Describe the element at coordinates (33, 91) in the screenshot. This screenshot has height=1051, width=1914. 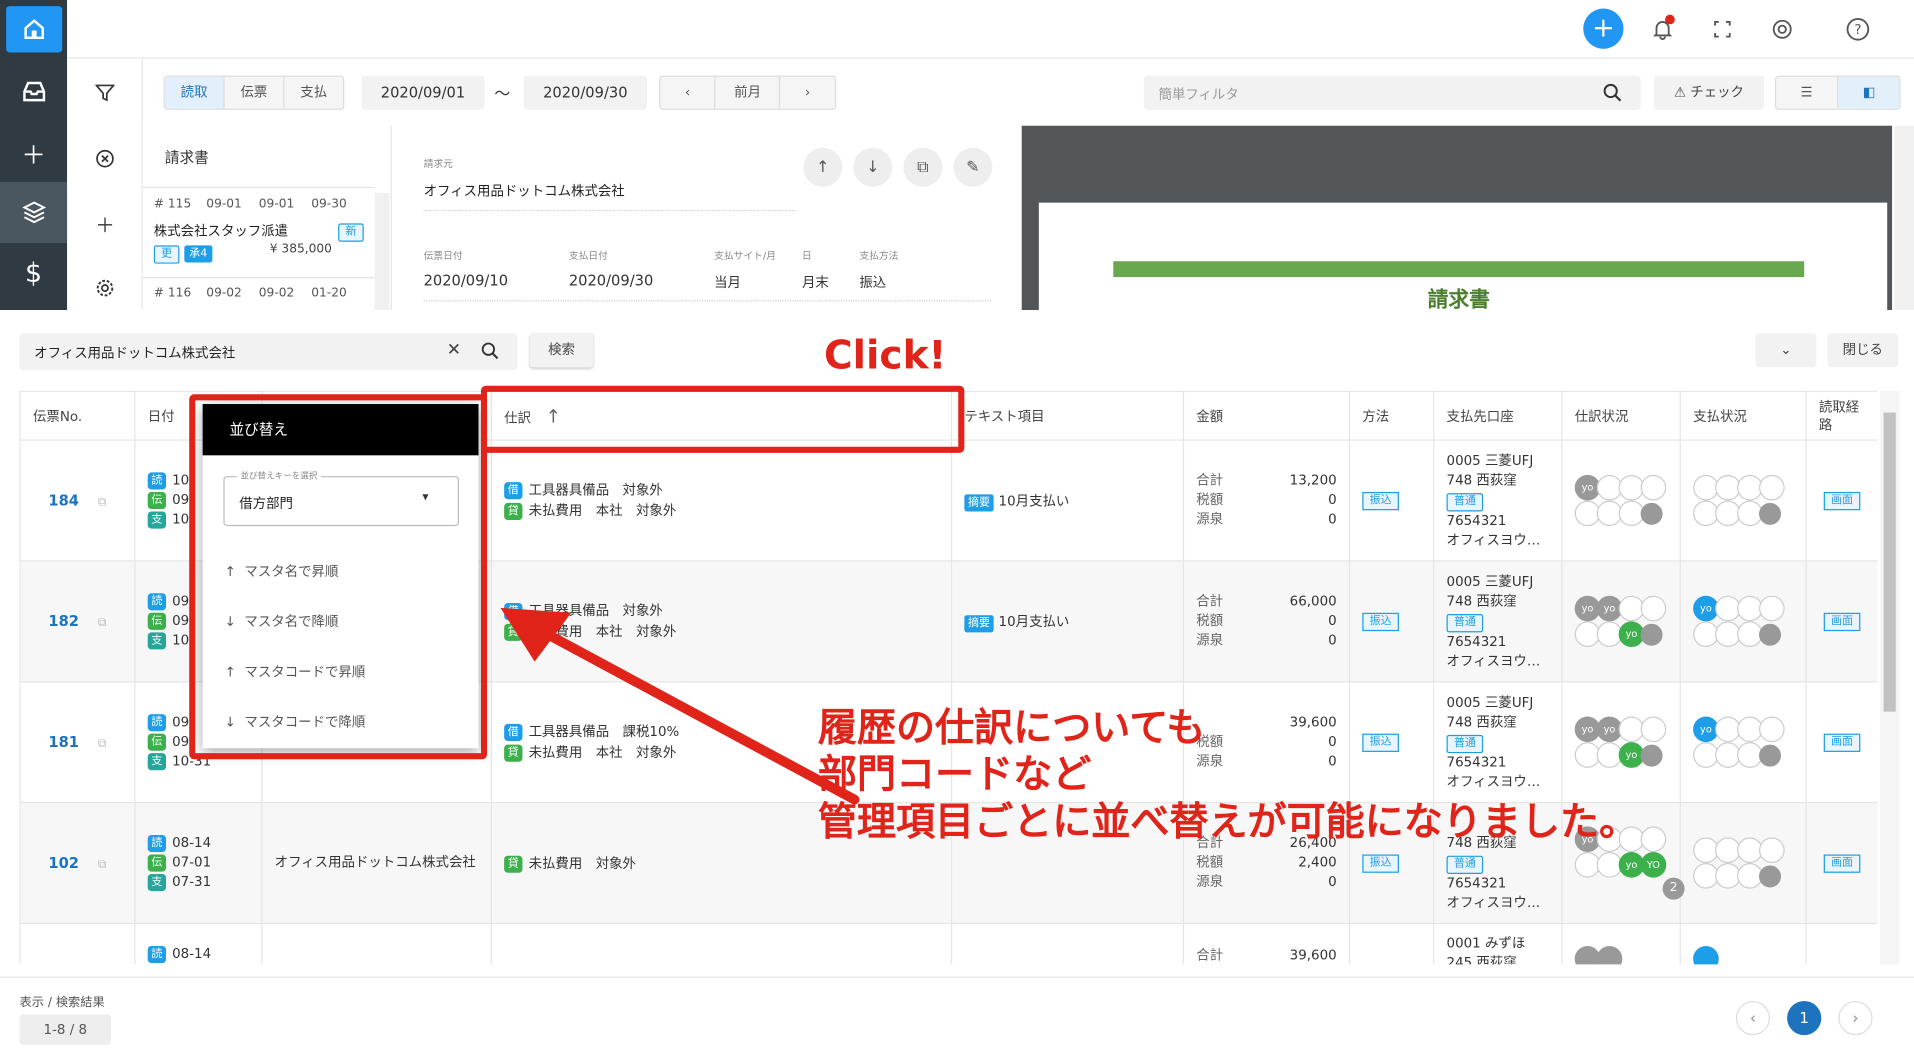
I see `inbox-icon` at that location.